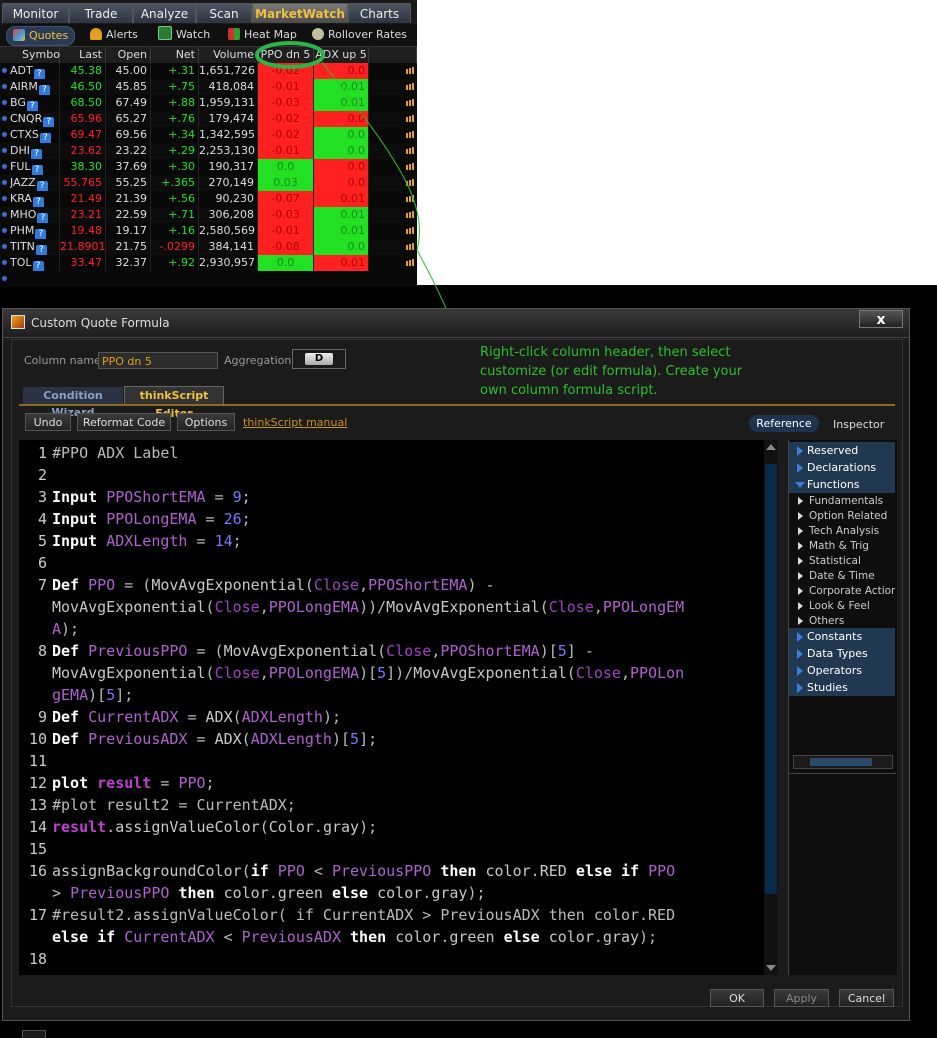 Image resolution: width=937 pixels, height=1038 pixels. What do you see at coordinates (48, 422) in the screenshot?
I see `undo-button: Undo` at bounding box center [48, 422].